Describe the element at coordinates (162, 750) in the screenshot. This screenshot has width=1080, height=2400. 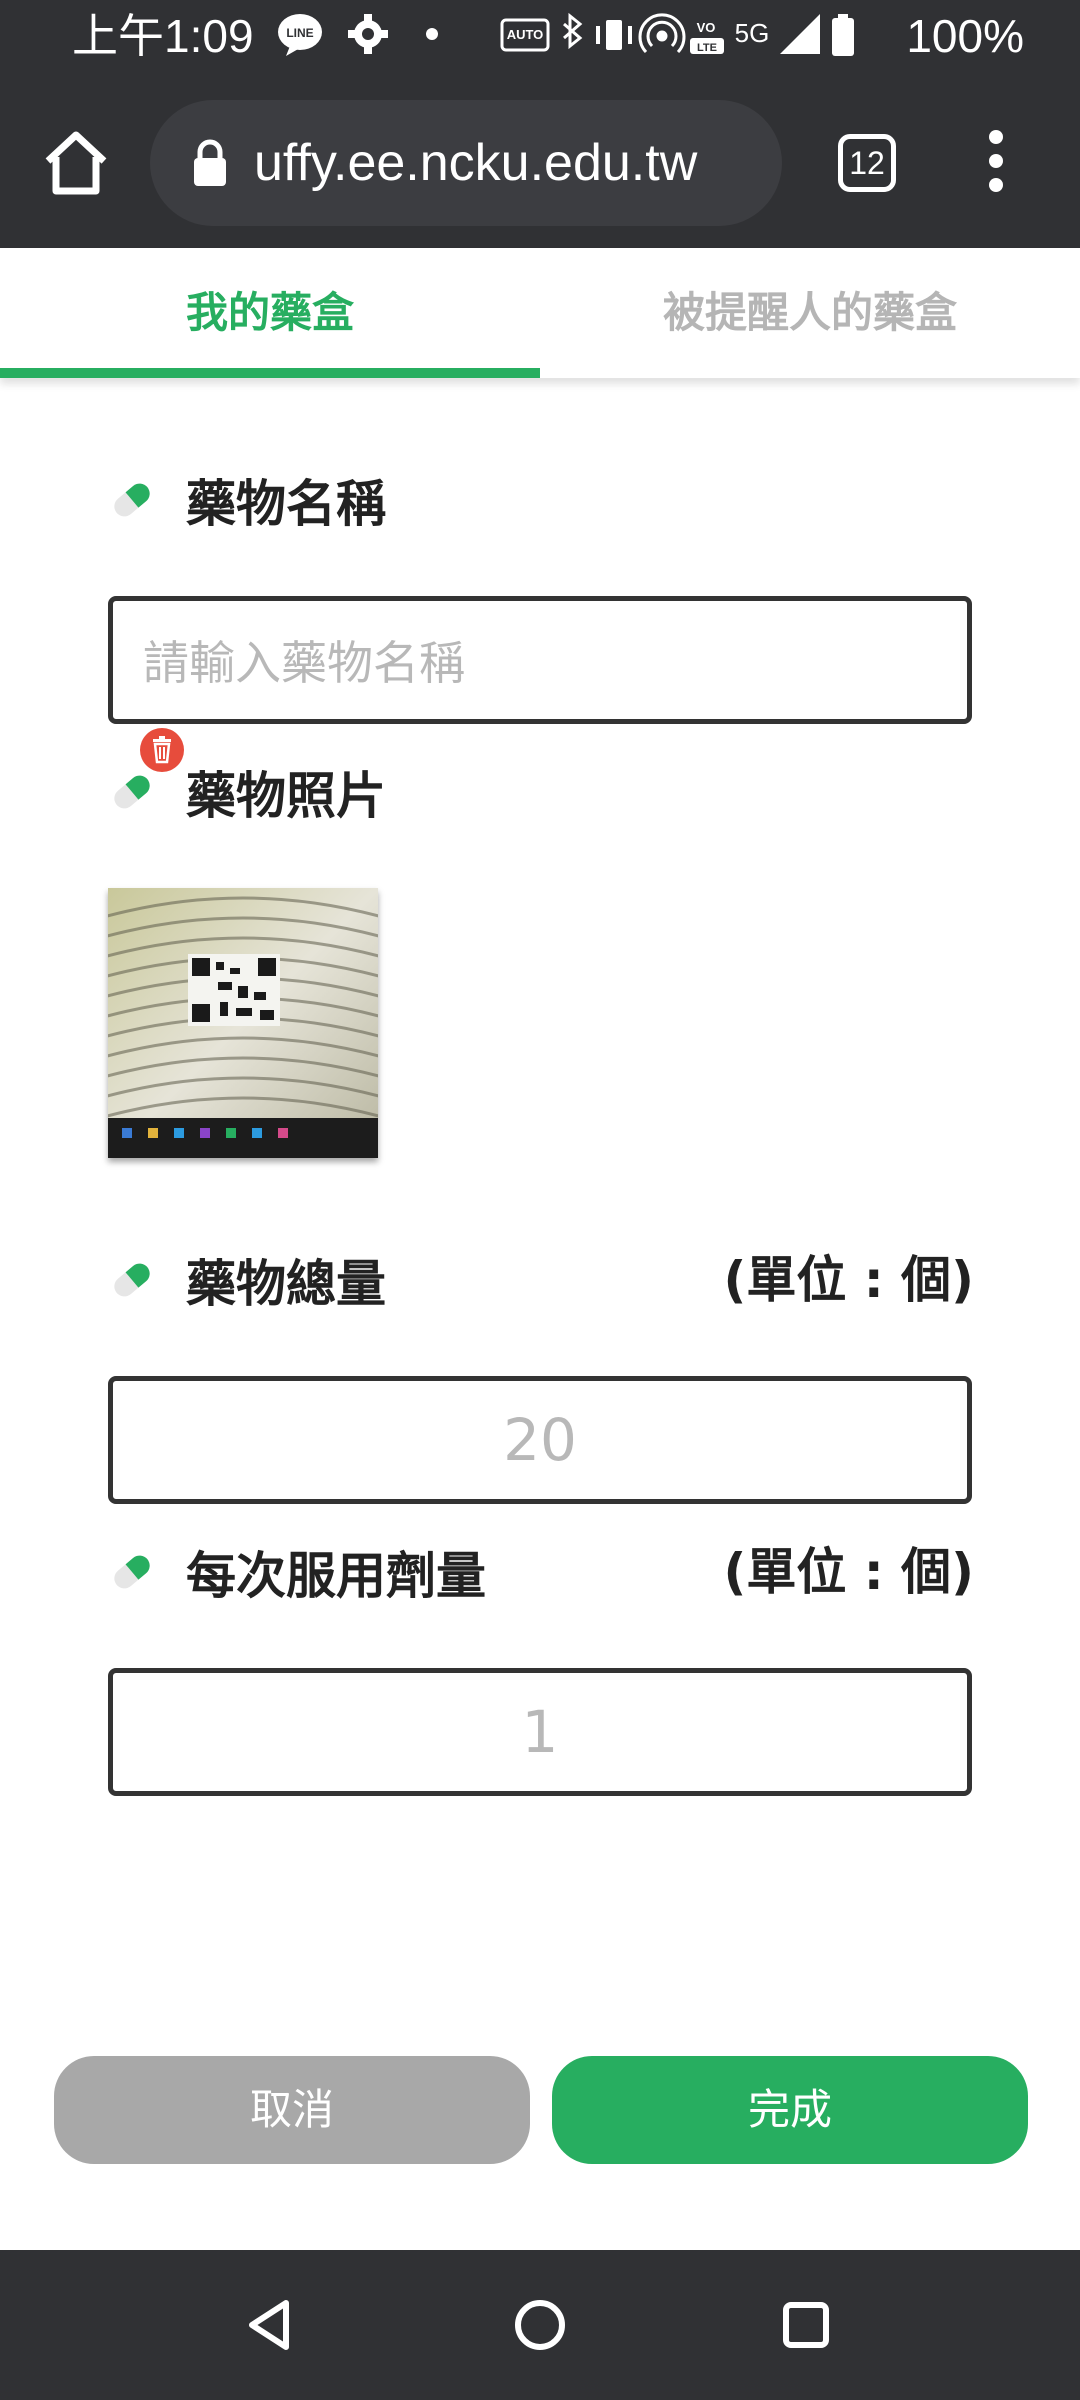
I see `trash-icon` at that location.